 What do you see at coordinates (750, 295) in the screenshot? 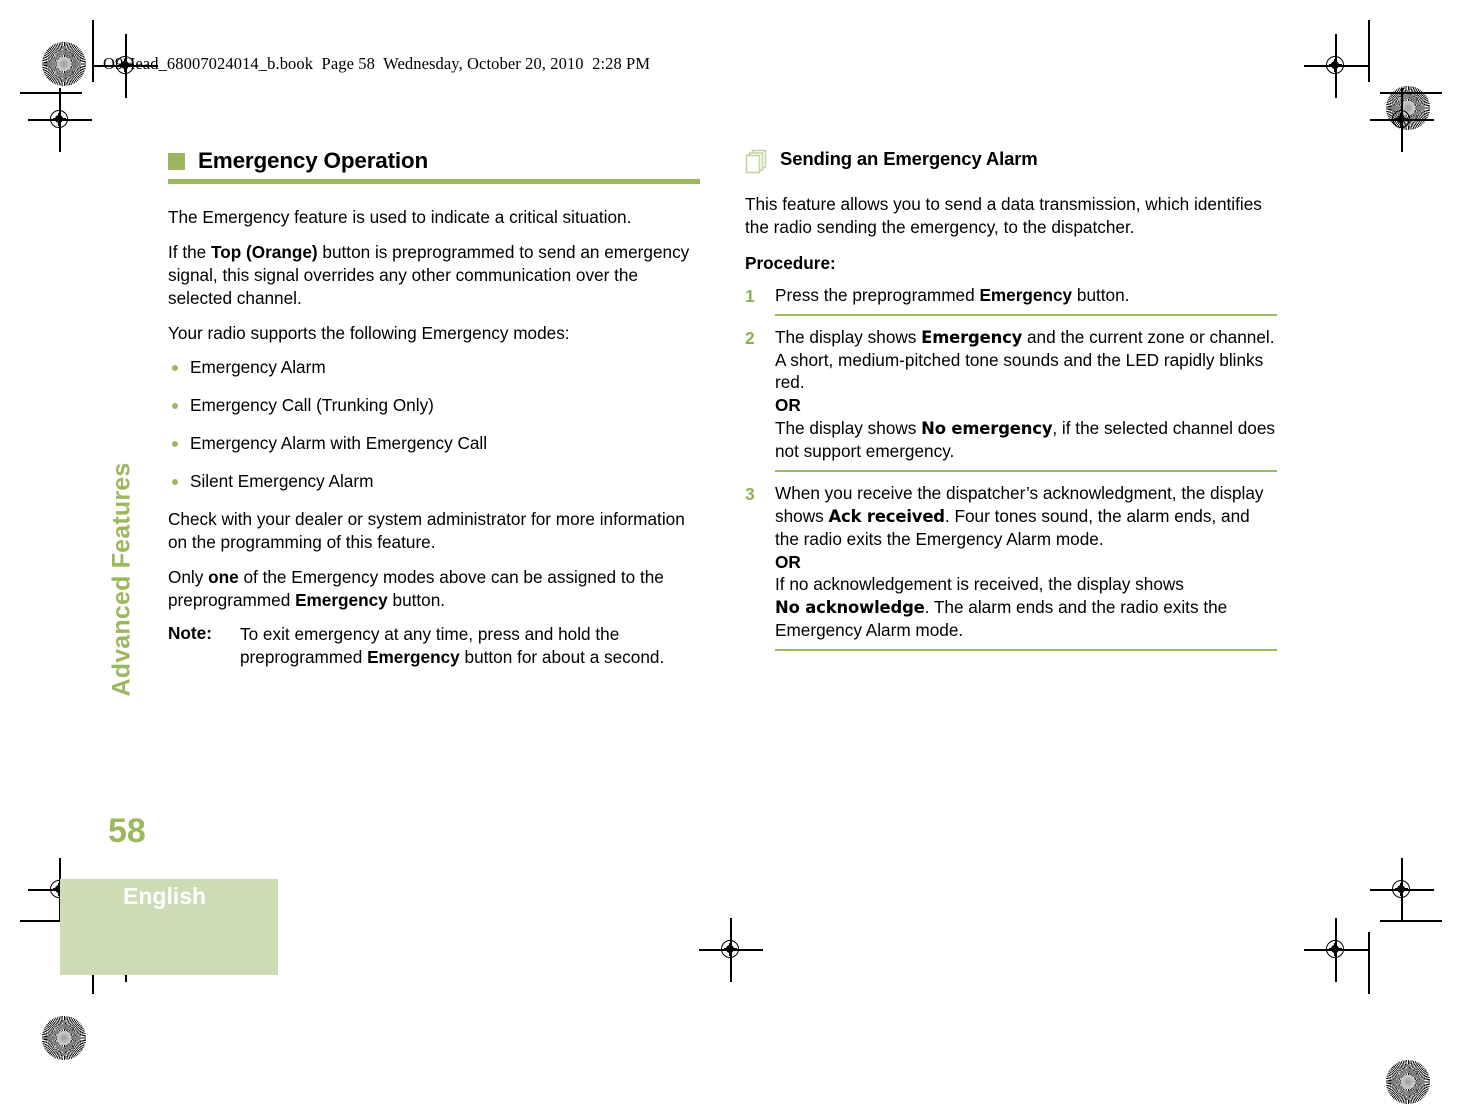
I see `step-number: 1` at bounding box center [750, 295].